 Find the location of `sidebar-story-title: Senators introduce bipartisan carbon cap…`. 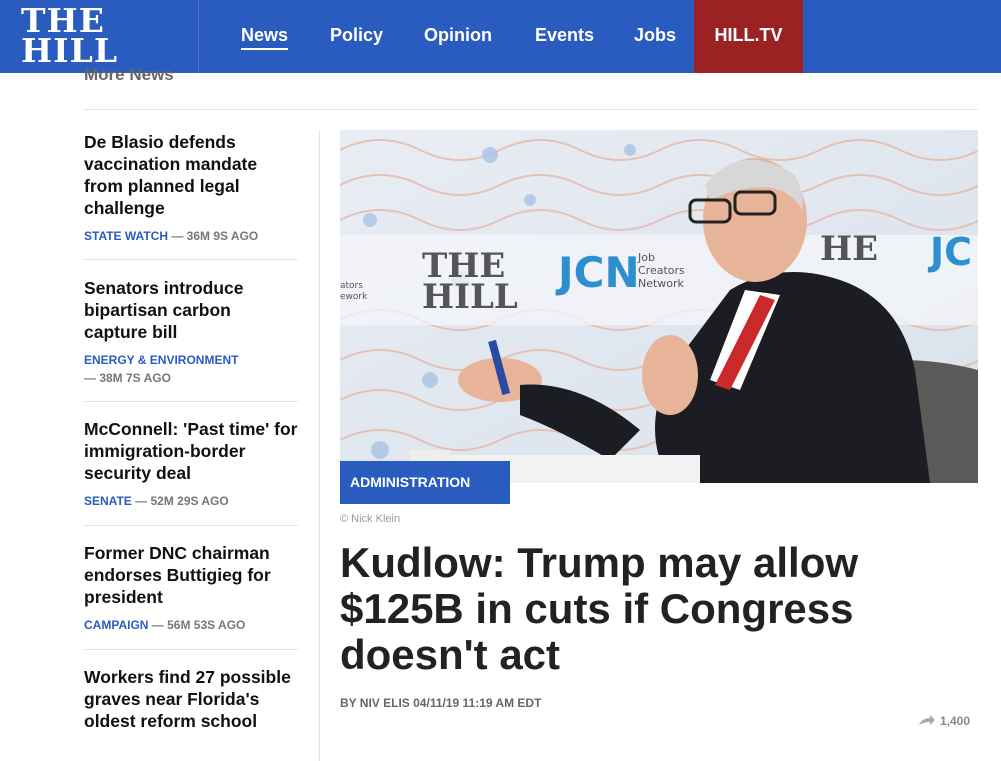

sidebar-story-title: Senators introduce bipartisan carbon cap… is located at coordinates (191, 310).